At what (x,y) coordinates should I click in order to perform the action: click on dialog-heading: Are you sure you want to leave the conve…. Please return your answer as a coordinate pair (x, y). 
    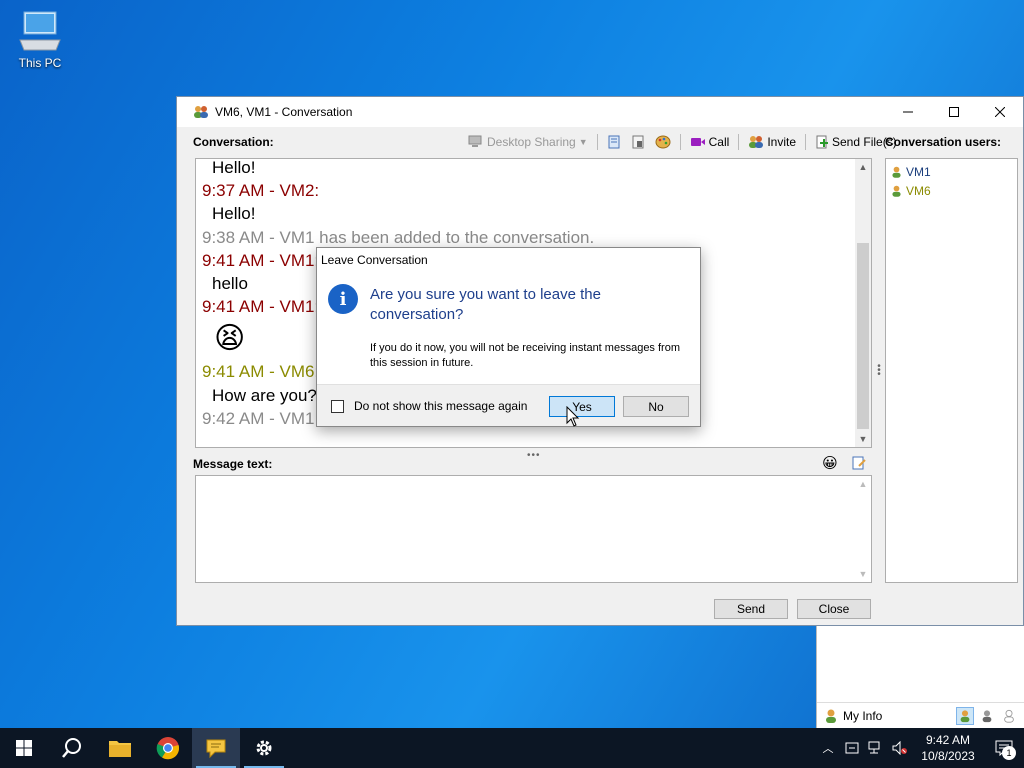
    Looking at the image, I should click on (485, 304).